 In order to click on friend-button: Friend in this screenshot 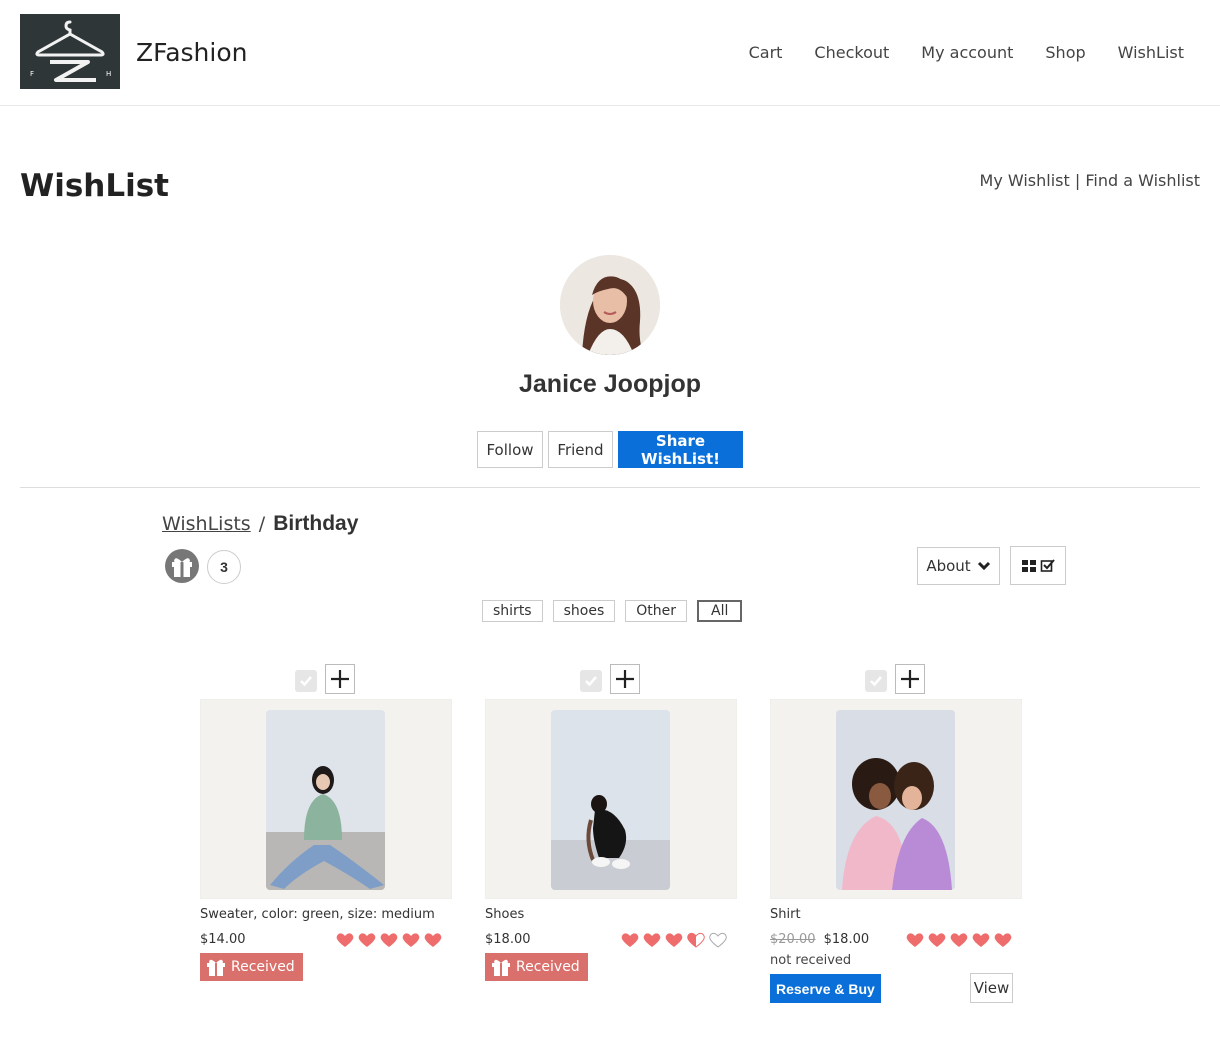, I will do `click(580, 449)`.